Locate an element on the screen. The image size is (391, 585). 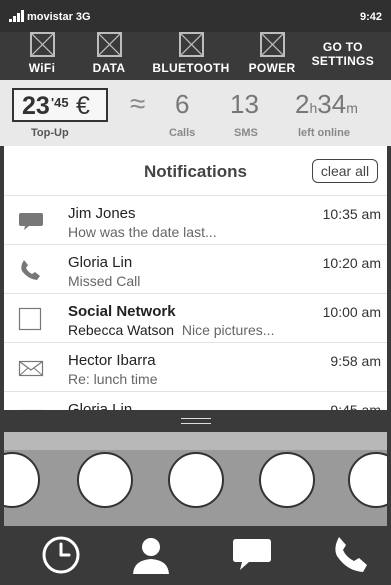
wifi-toggle-icon is located at coordinates (42, 44).